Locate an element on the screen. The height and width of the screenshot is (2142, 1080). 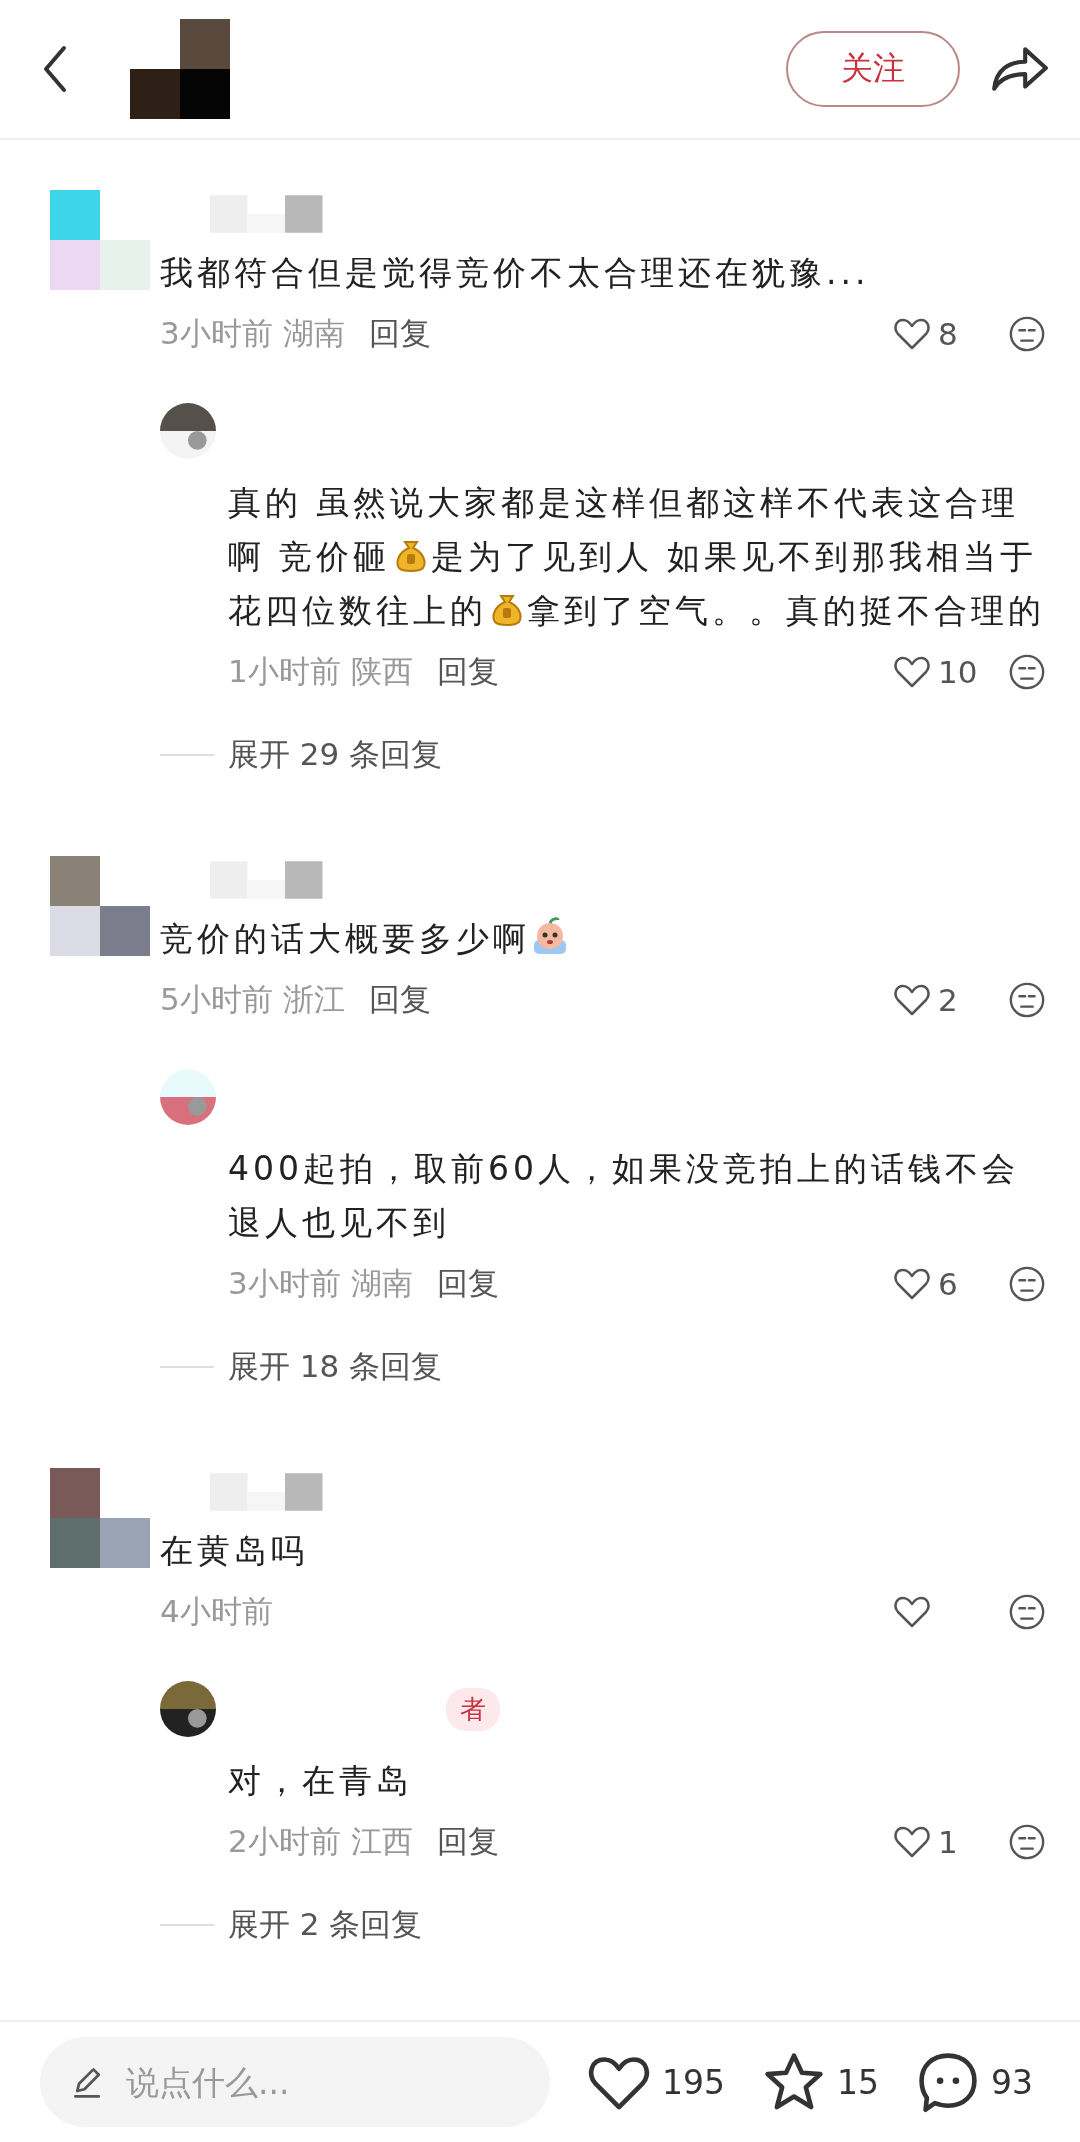
follow-button: 关注 is located at coordinates (873, 69).